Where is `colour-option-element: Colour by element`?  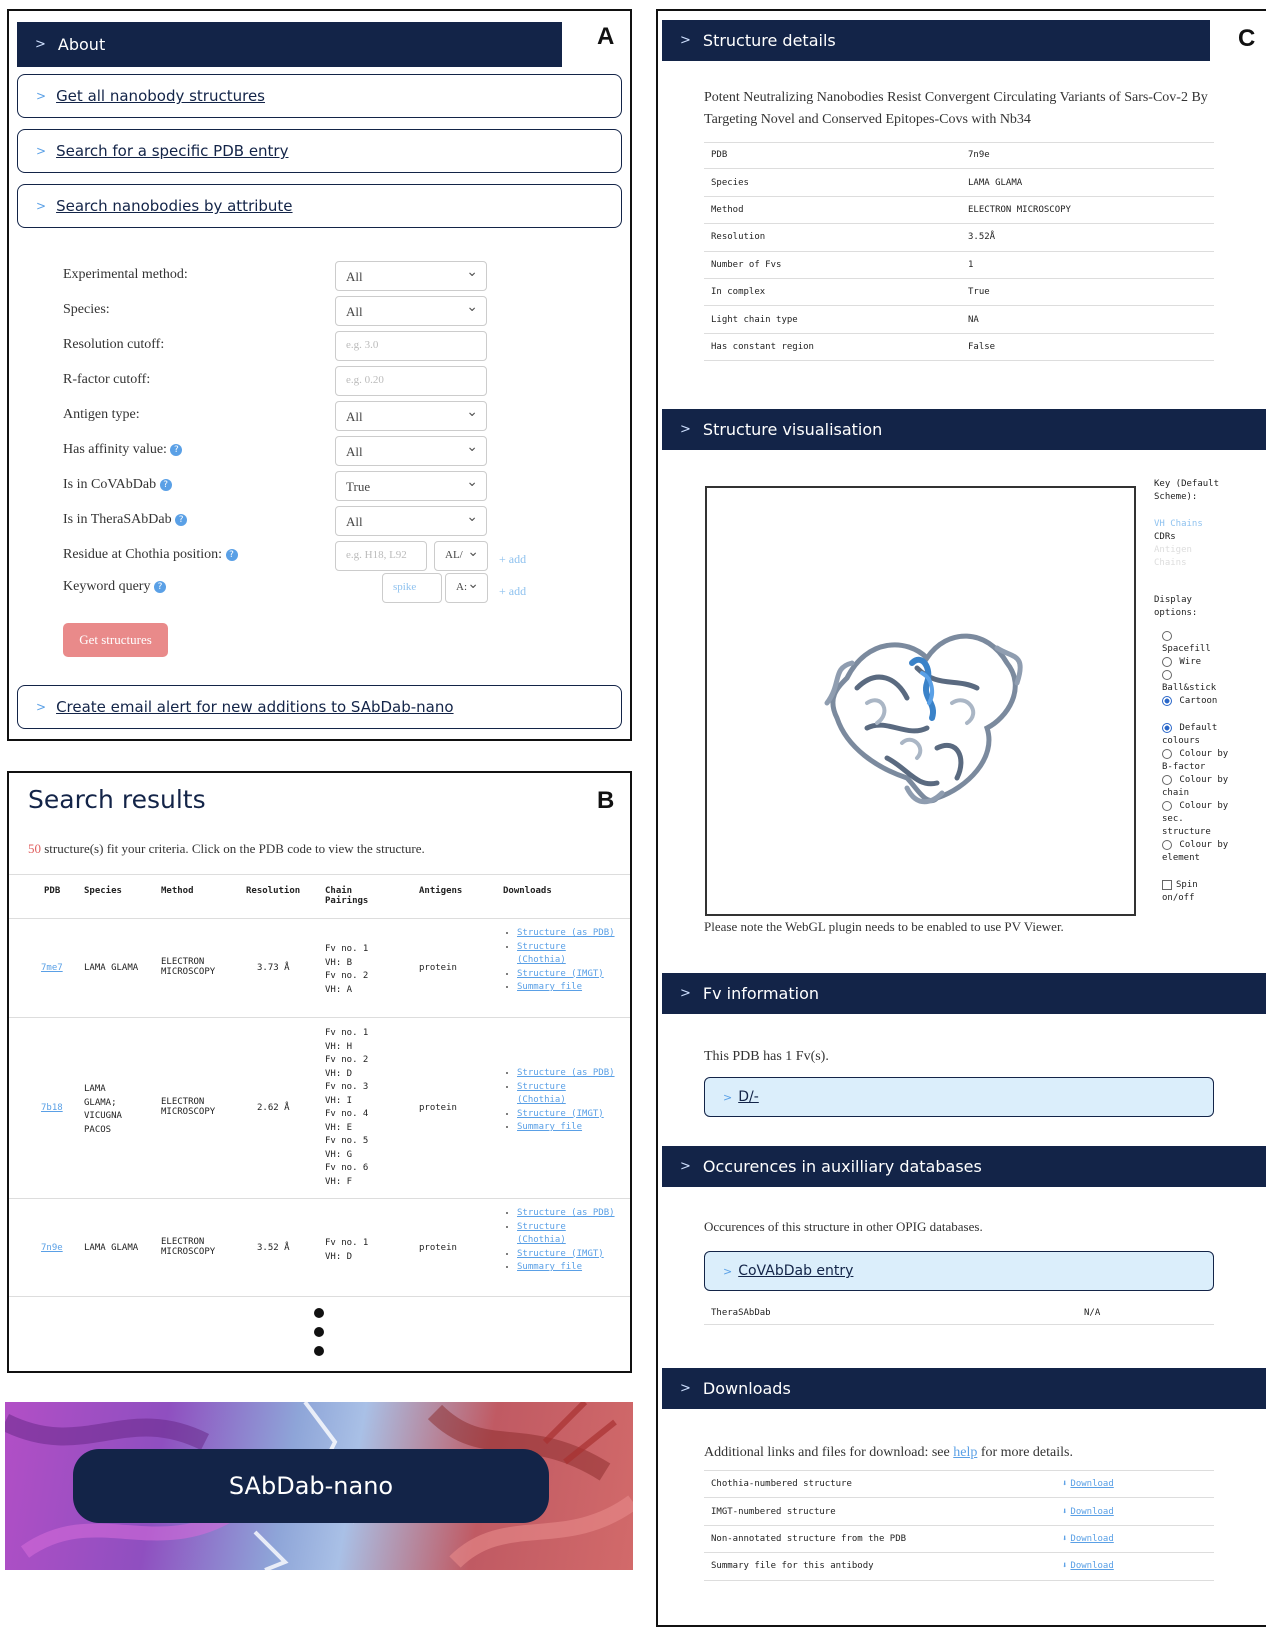 colour-option-element: Colour by element is located at coordinates (1198, 852).